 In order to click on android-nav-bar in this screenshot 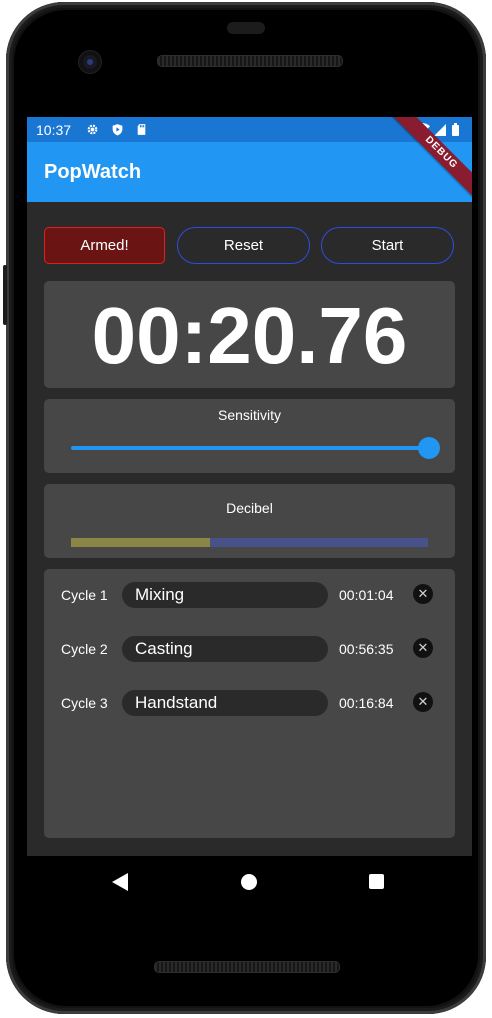, I will do `click(249, 882)`.